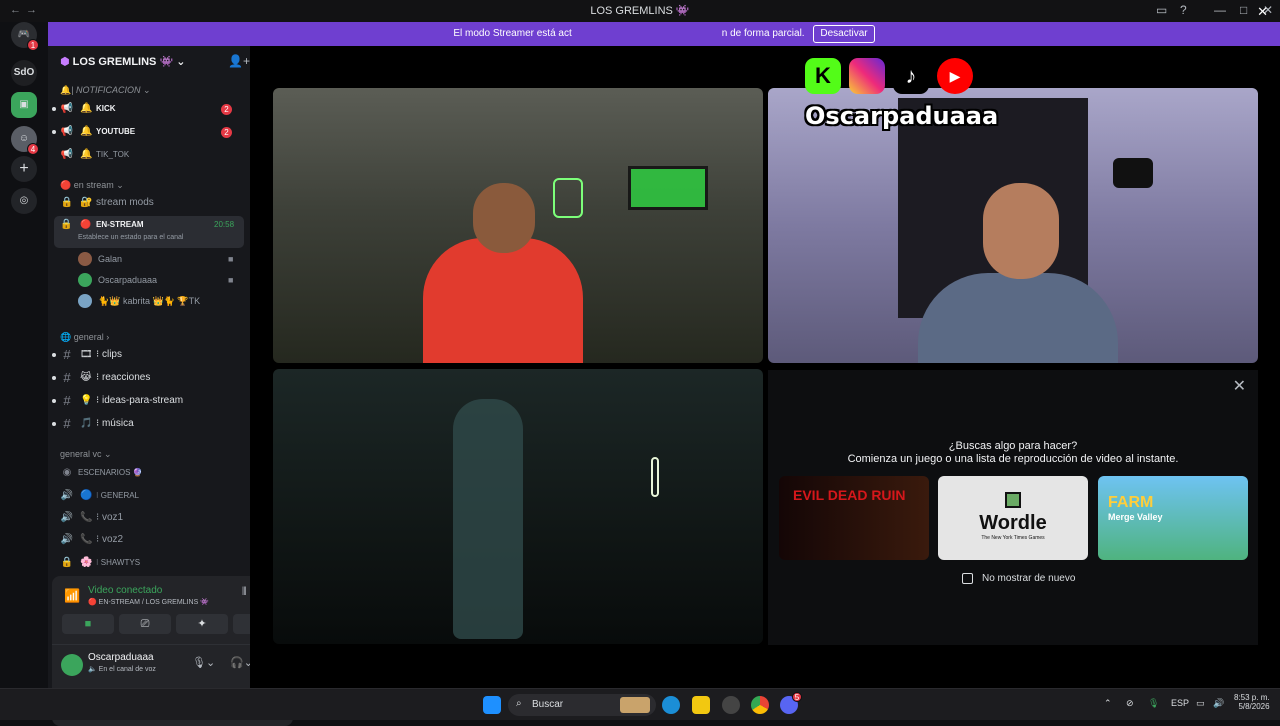  Describe the element at coordinates (86, 454) in the screenshot. I see `category-general-vc: general vc ⌄` at that location.